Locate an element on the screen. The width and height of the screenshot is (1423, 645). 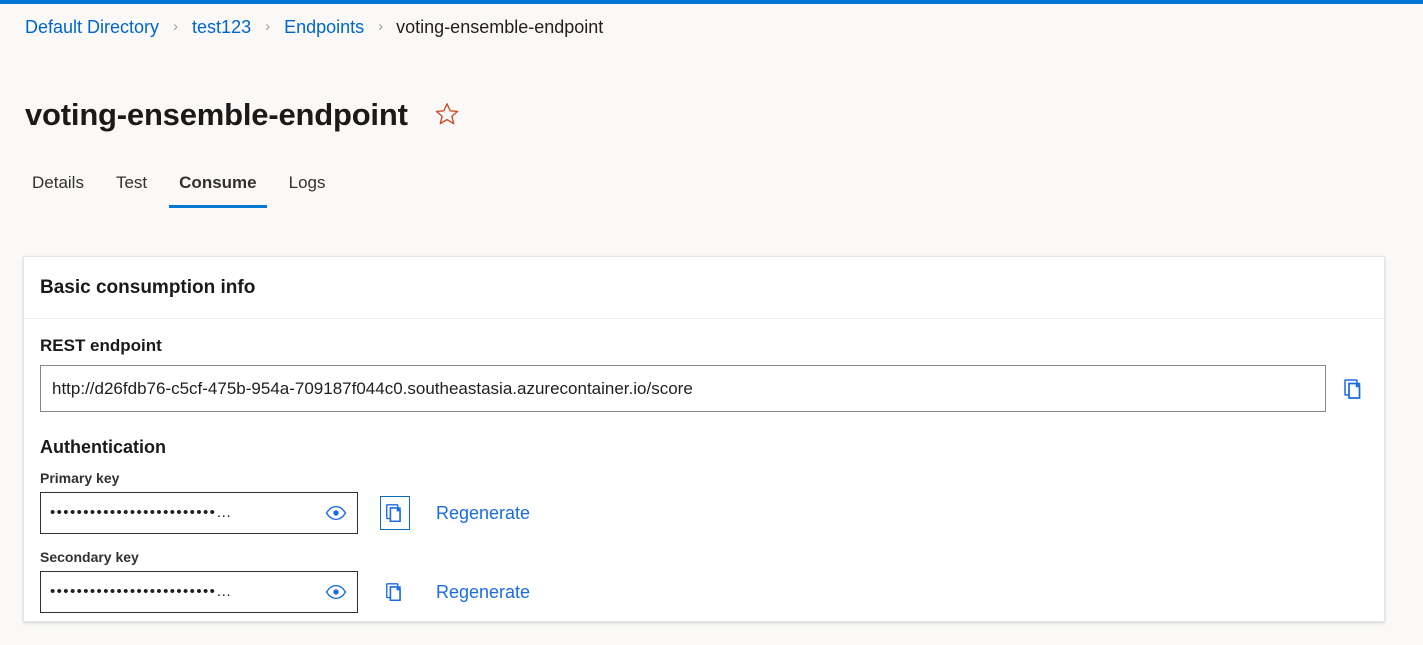
primary-key-row: •••••••••••••••••••••••••… Regenerate is located at coordinates (704, 513).